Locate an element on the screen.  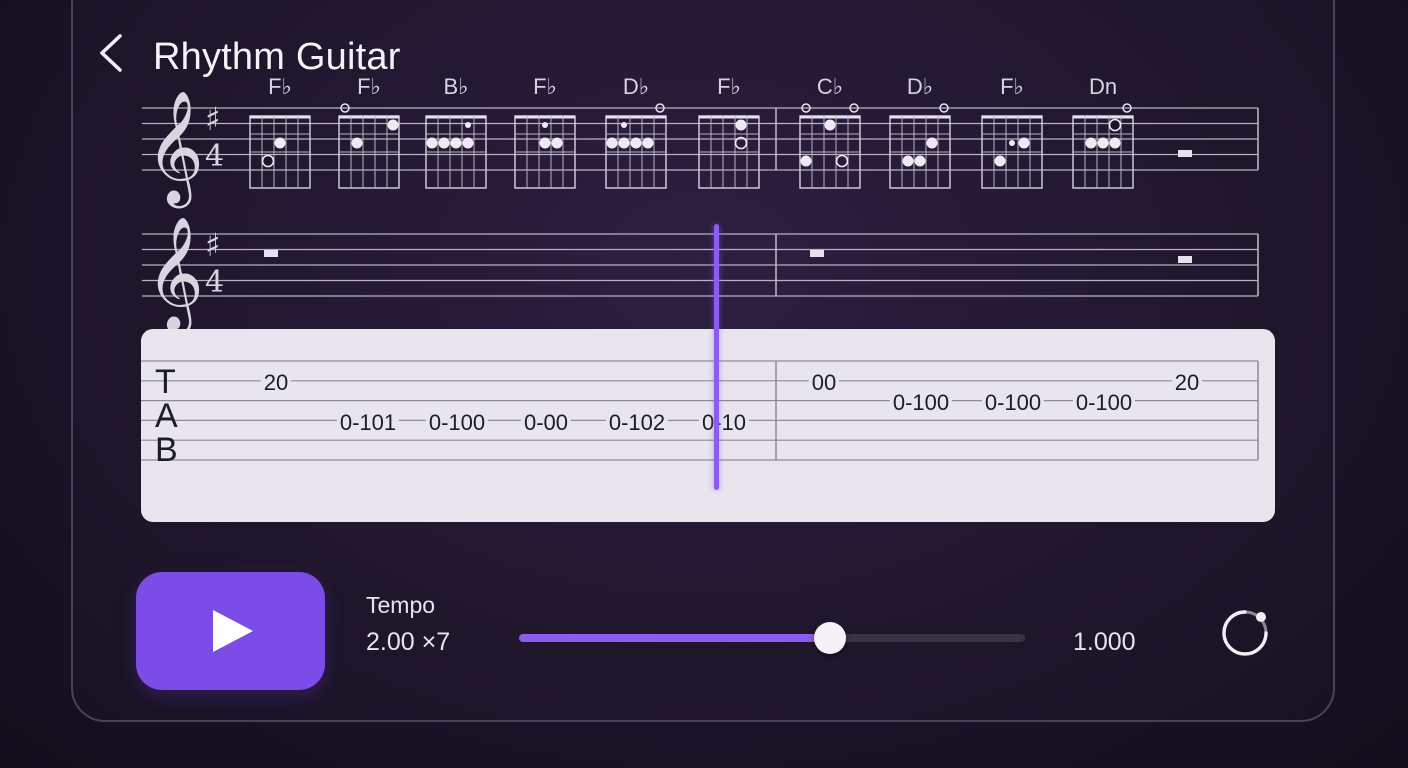
play-button is located at coordinates (230, 631).